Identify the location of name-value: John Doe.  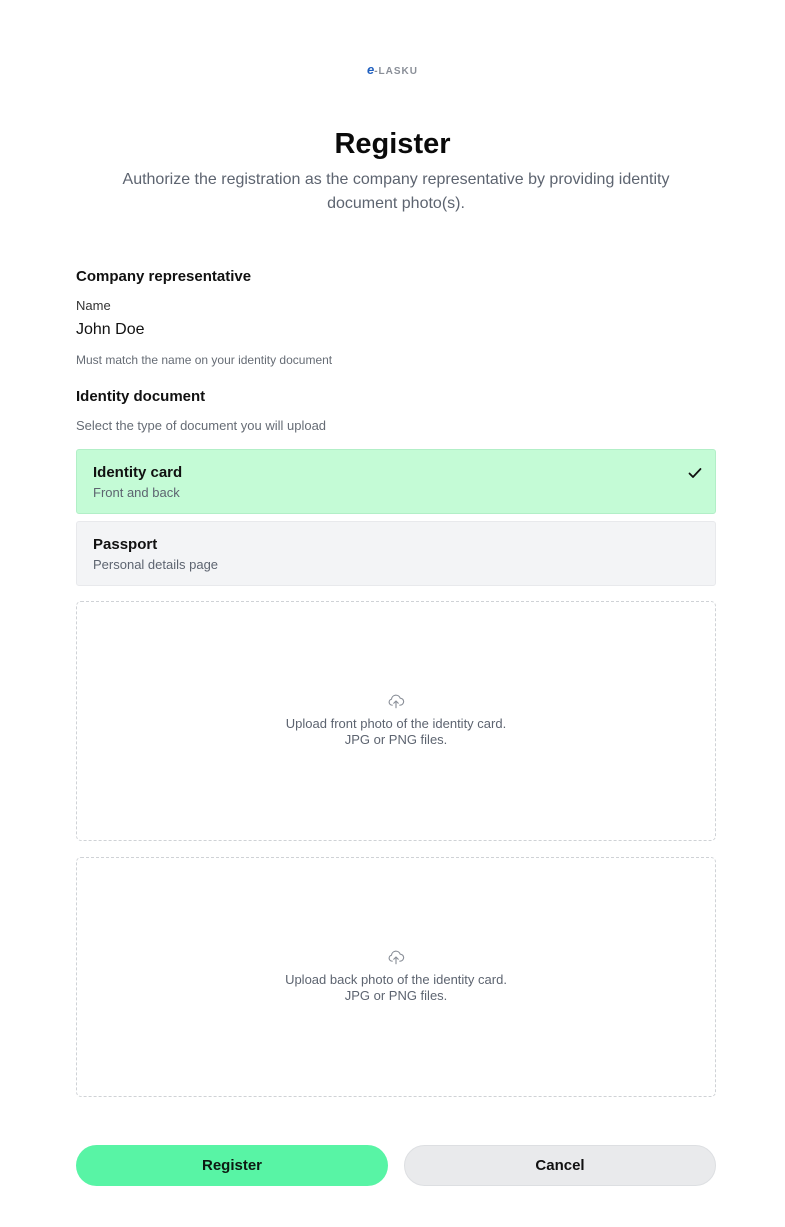
(110, 329).